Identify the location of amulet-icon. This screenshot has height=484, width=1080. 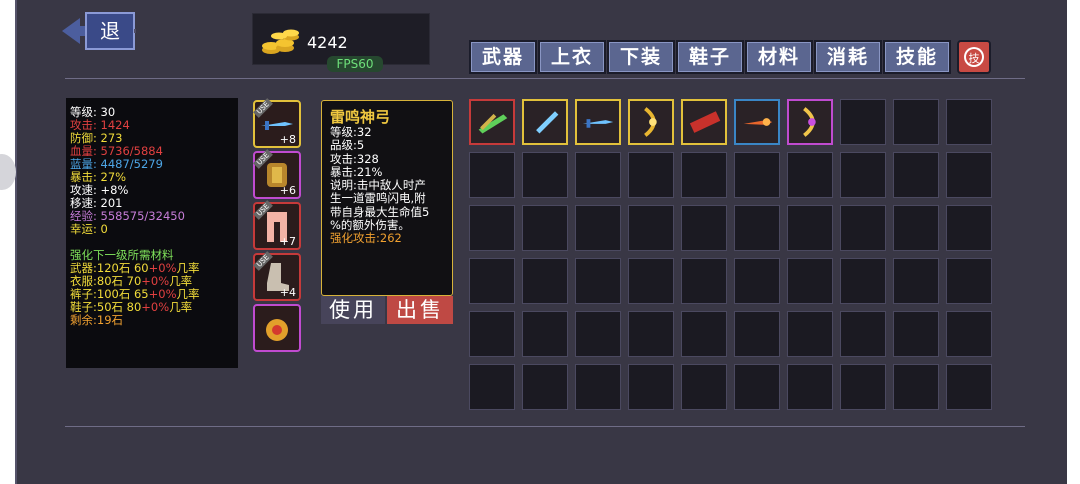
(277, 330).